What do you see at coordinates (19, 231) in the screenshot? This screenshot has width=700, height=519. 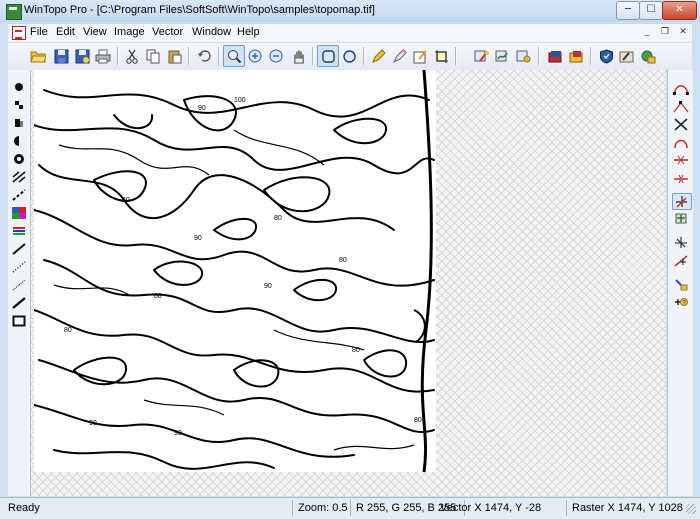 I see `color-lines-icon` at bounding box center [19, 231].